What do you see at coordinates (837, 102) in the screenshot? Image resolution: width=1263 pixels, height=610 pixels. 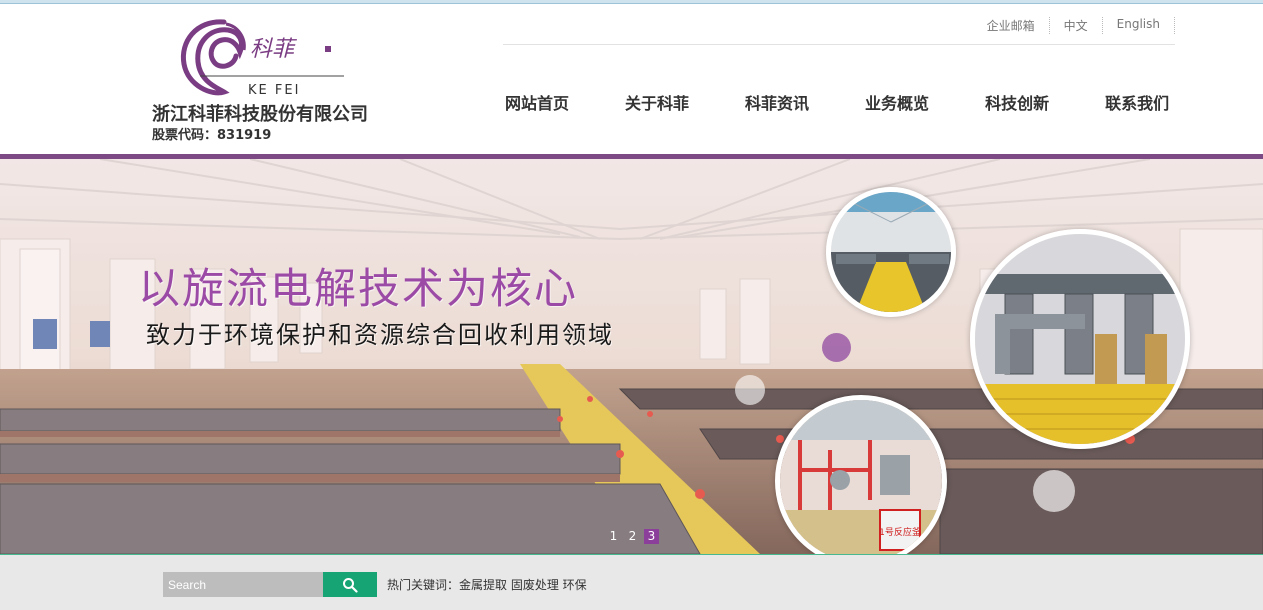 I see `main-nav: 网站首页 关于科菲 科菲资讯 业务概览 科技创新 联系我们` at bounding box center [837, 102].